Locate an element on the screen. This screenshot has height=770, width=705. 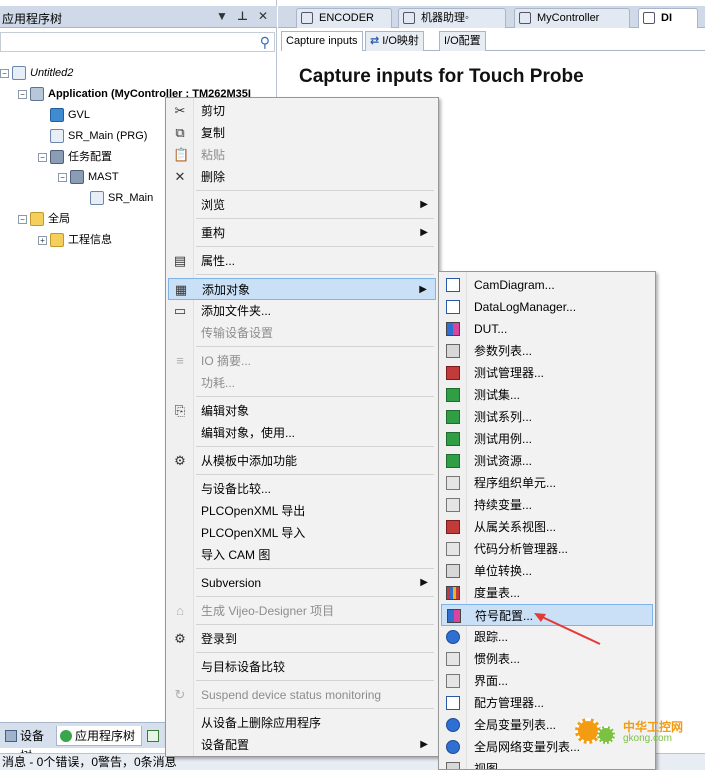
close-icon: ✕ is located at coordinates (263, 16).